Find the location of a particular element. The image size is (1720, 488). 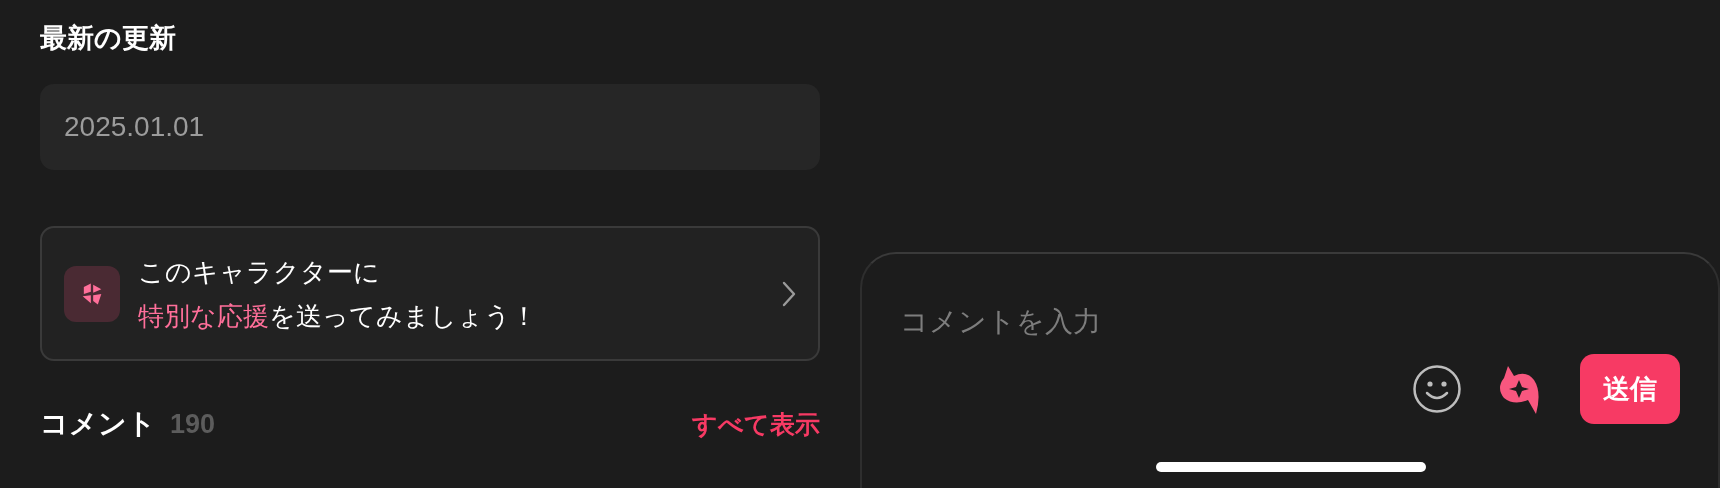

section-title: 最新の更新 is located at coordinates (108, 38).